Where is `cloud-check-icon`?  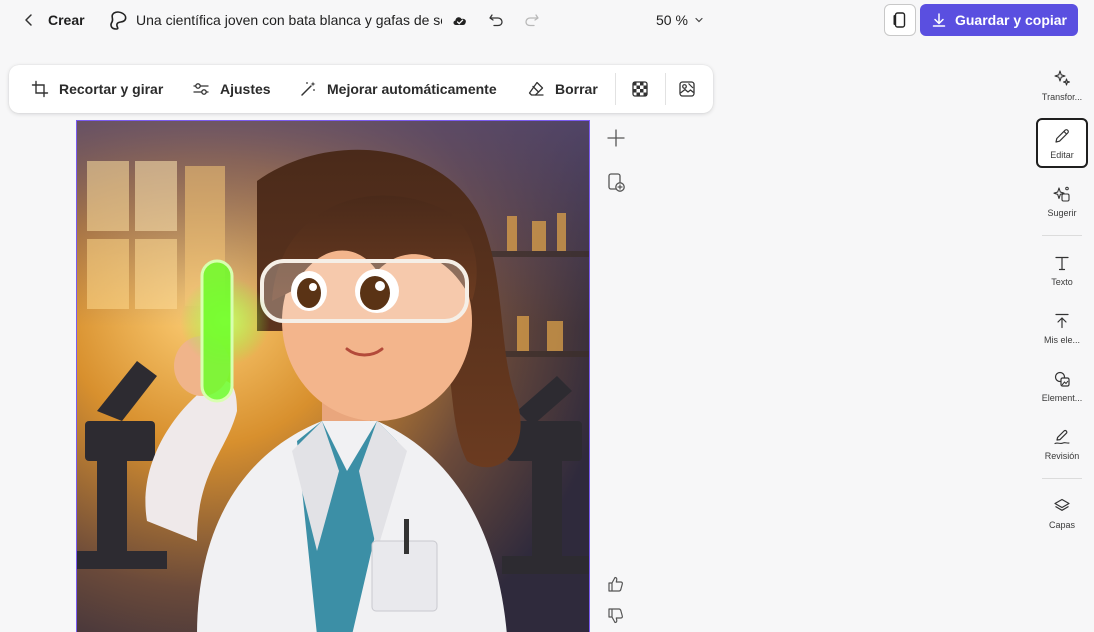 cloud-check-icon is located at coordinates (459, 21).